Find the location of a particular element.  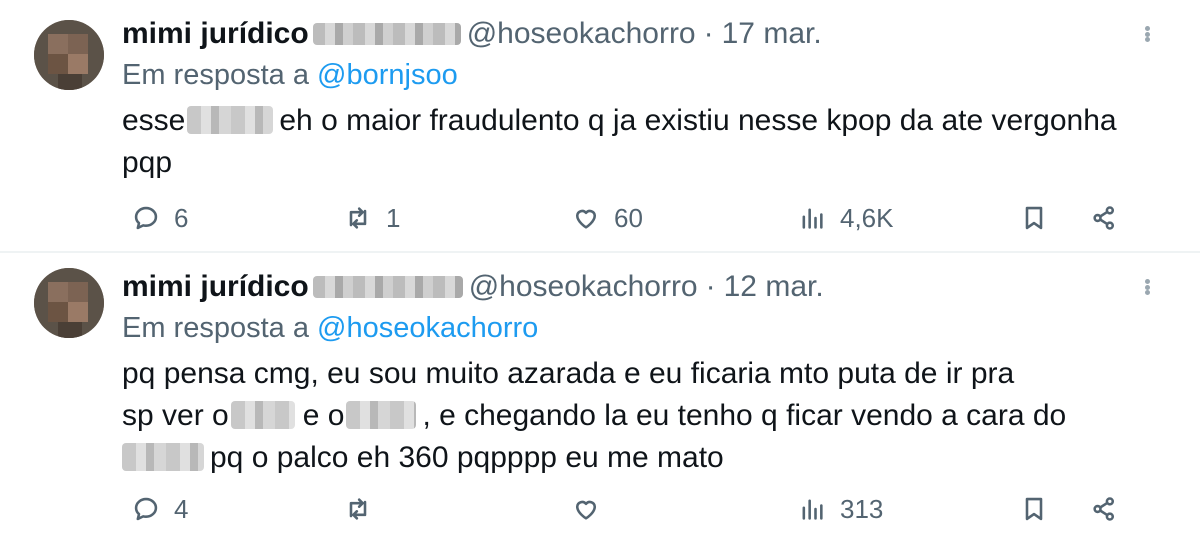

tweet-header: mimi jurídico @hoseokachorro · 12 mar. is located at coordinates (641, 287).